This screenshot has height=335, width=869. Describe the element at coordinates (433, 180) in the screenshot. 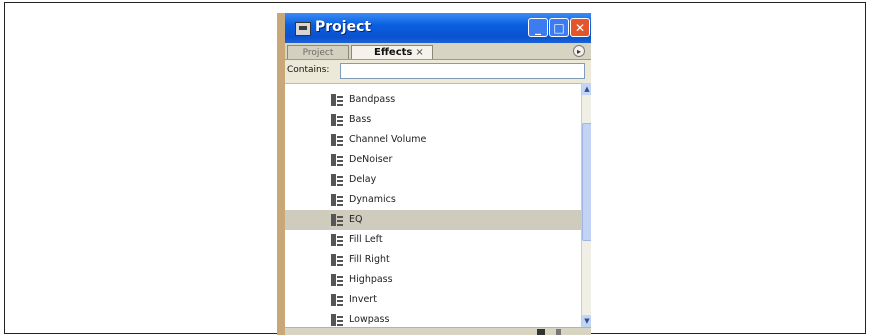

I see `effect-list-item: Delay` at that location.